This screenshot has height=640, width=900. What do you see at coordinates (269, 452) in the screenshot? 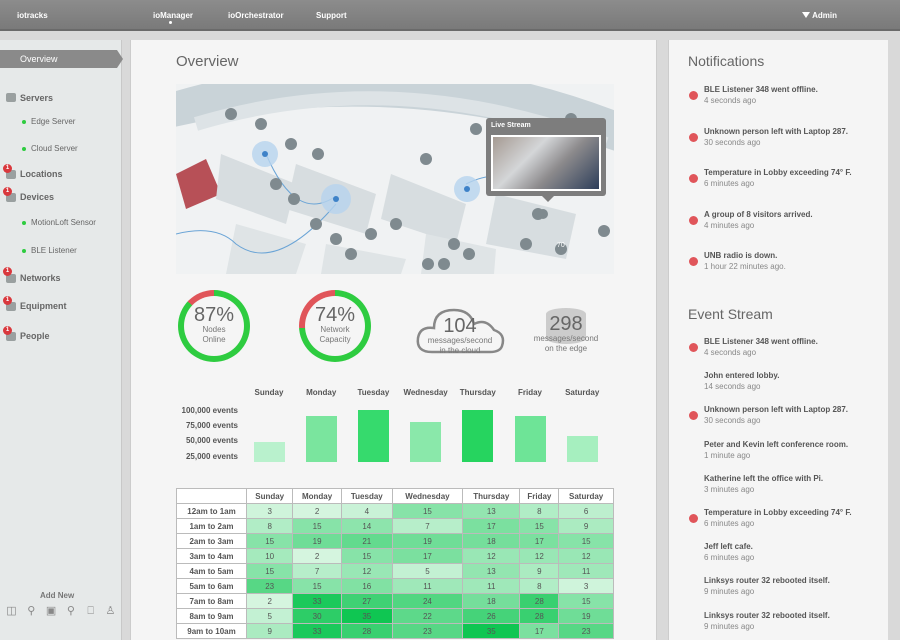
I see `bar-sunday` at bounding box center [269, 452].